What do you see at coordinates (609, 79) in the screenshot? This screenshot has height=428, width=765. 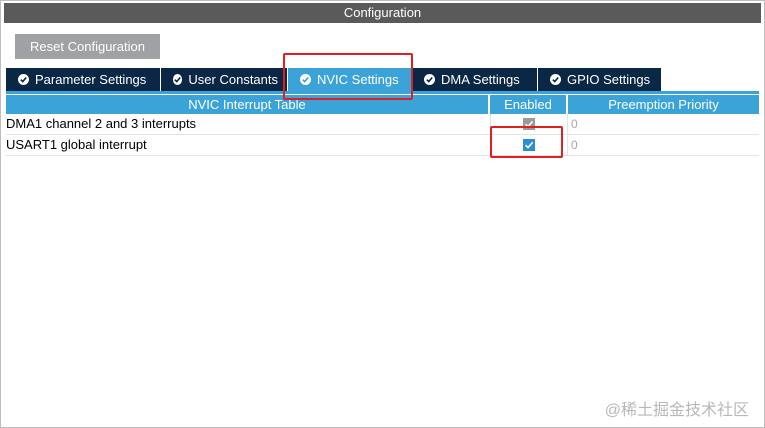 I see `tab-label: GPIO Settings` at bounding box center [609, 79].